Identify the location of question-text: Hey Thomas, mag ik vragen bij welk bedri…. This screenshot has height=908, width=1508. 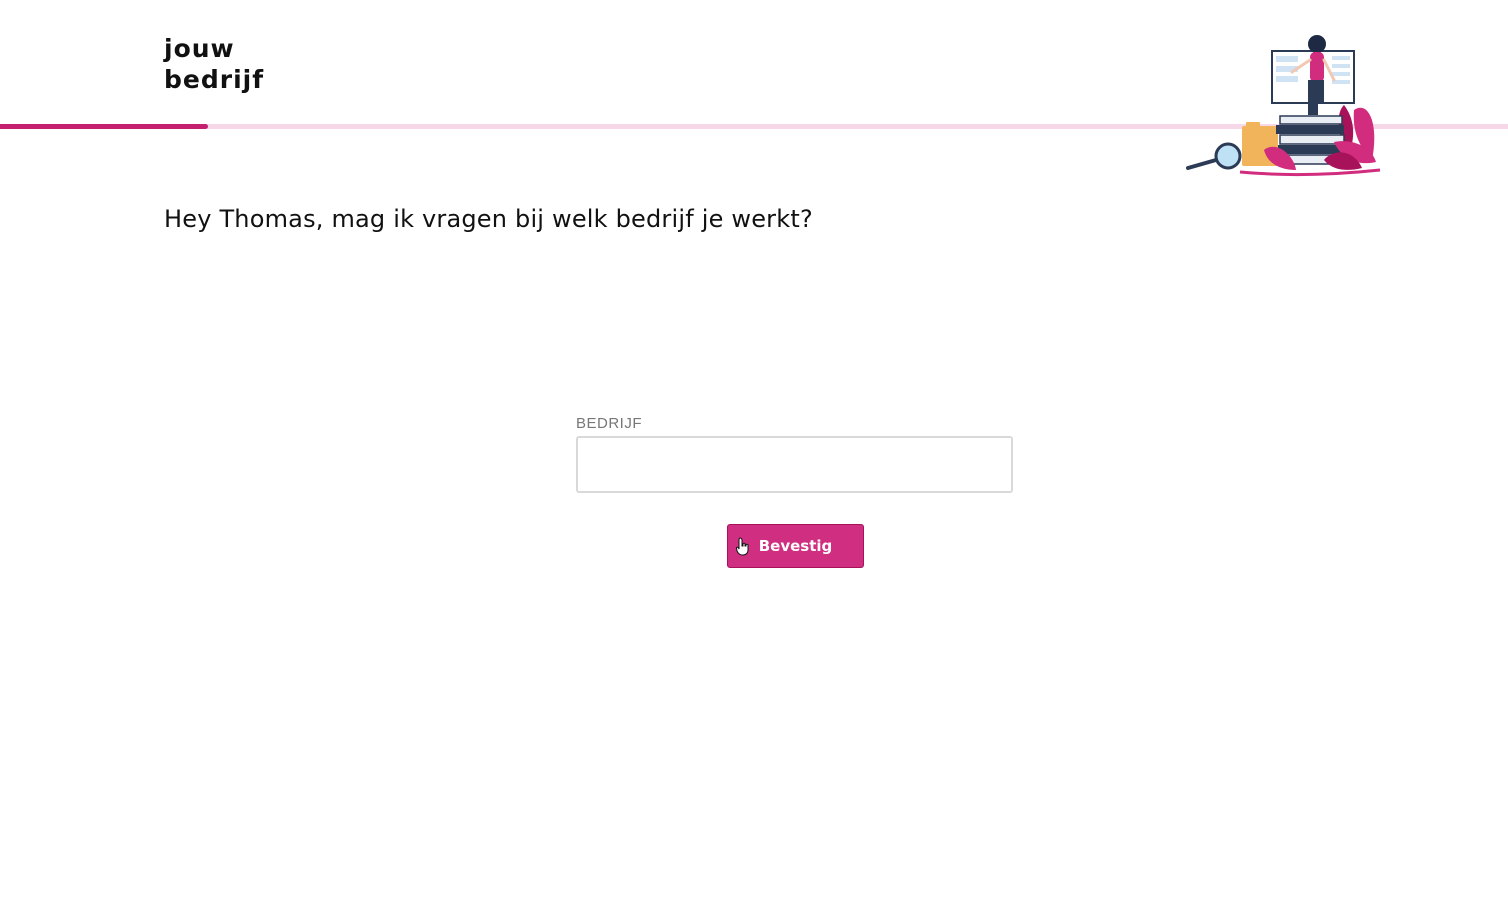
(488, 219).